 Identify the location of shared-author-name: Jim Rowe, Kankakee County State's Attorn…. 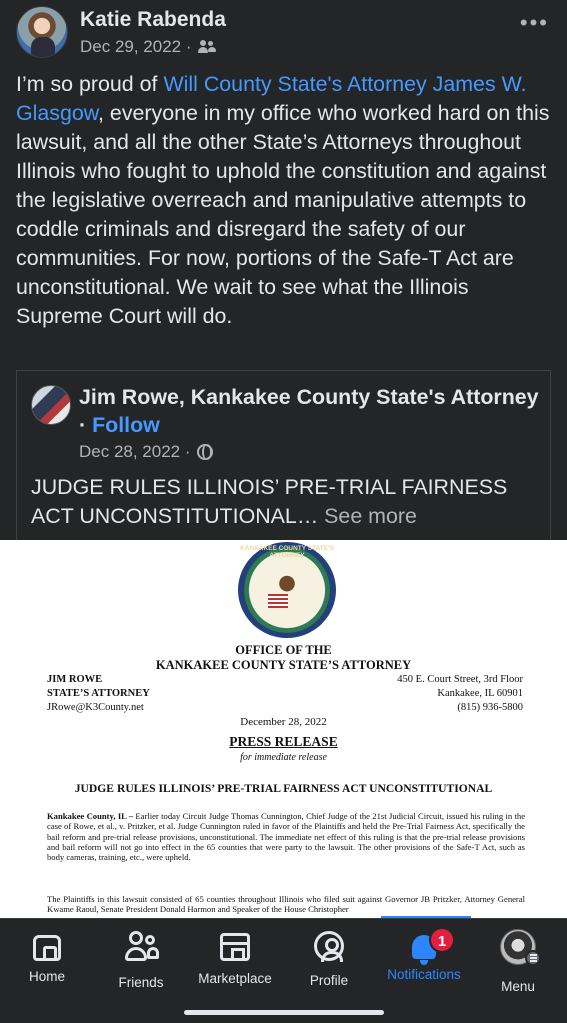
(309, 397).